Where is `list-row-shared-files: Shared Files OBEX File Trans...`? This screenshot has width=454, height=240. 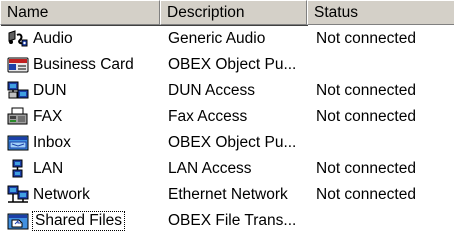
list-row-shared-files: Shared Files OBEX File Trans... is located at coordinates (227, 221).